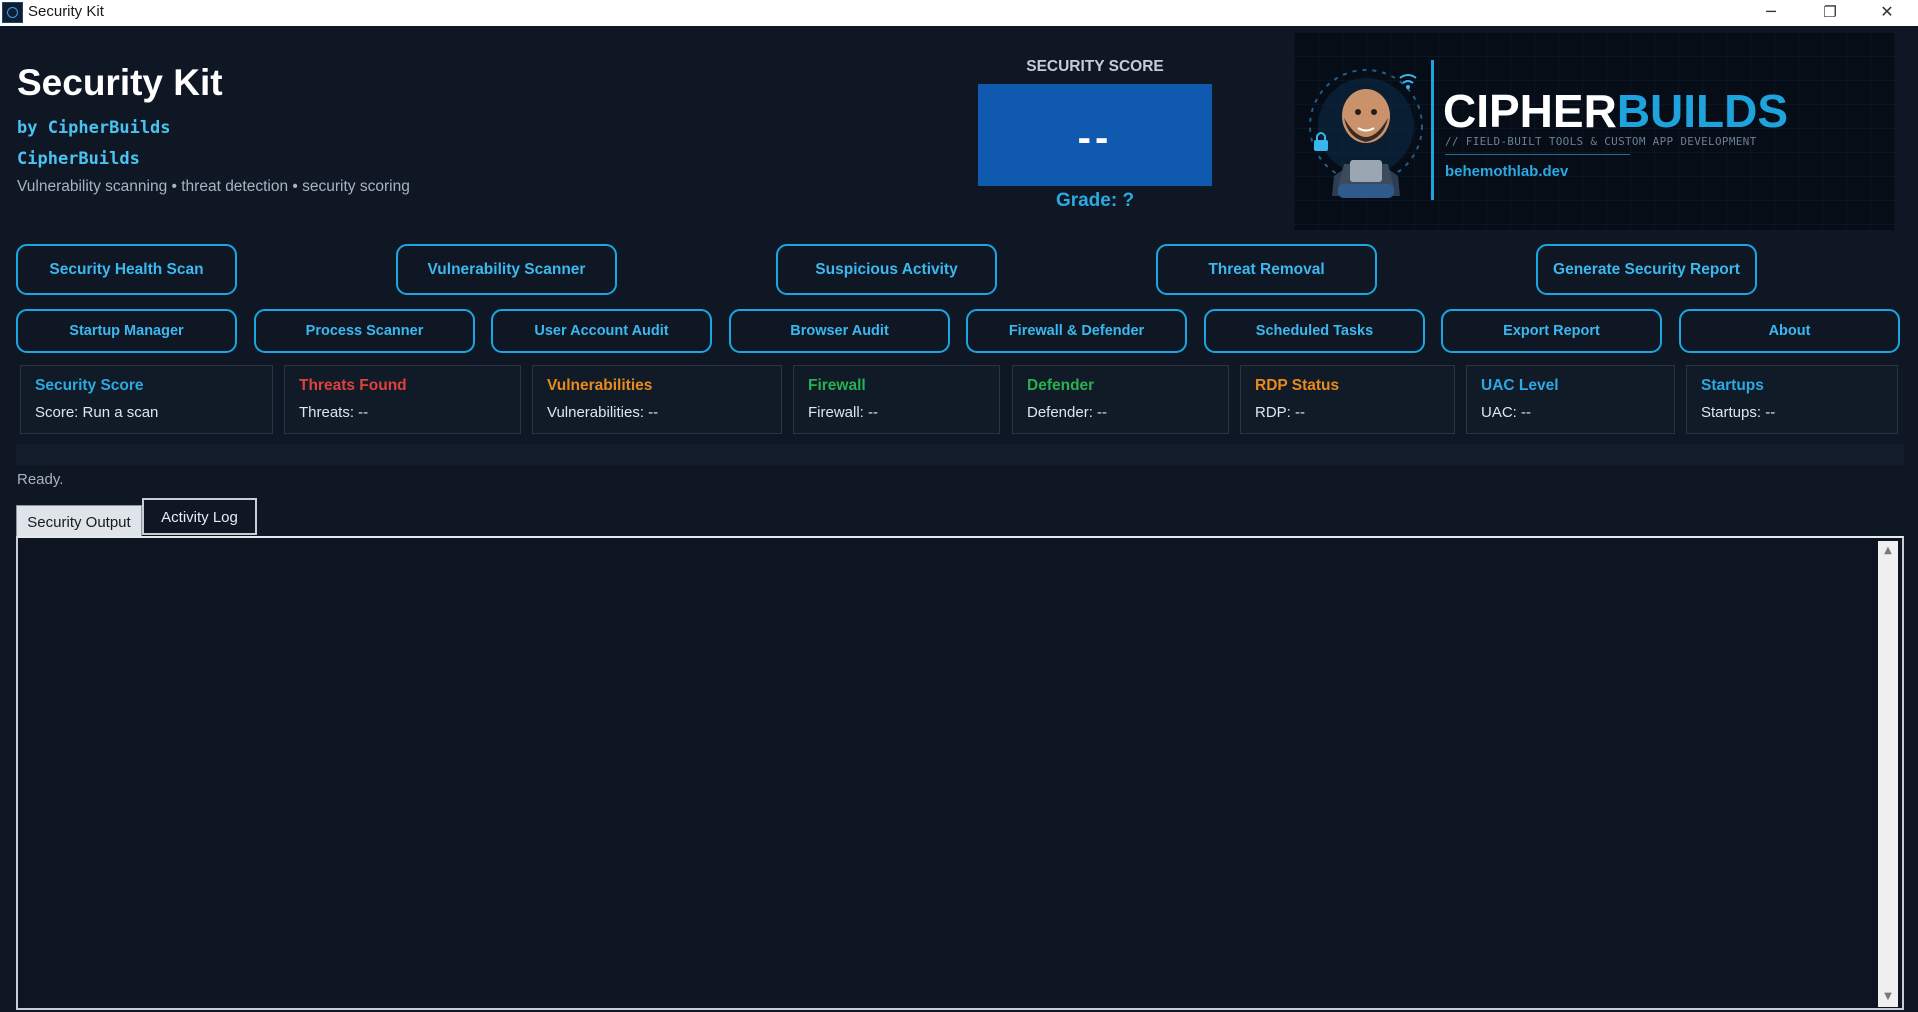  Describe the element at coordinates (1432, 130) in the screenshot. I see `logo-divider` at that location.